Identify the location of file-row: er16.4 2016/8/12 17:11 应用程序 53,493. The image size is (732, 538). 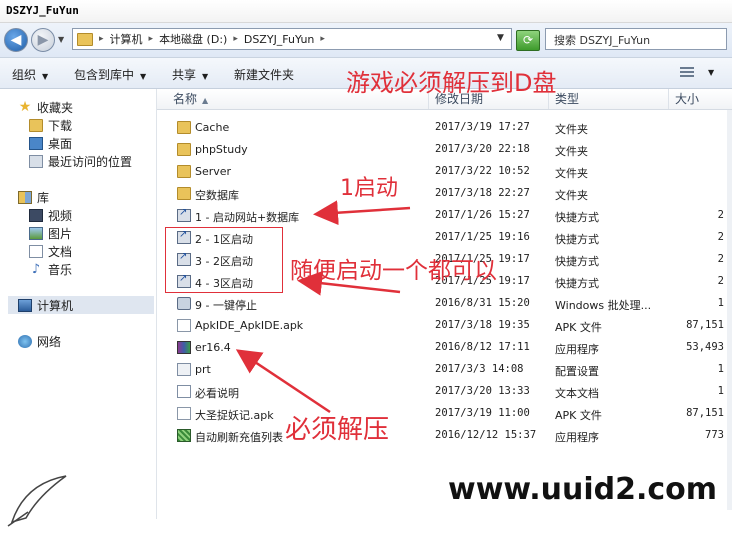
(444, 348).